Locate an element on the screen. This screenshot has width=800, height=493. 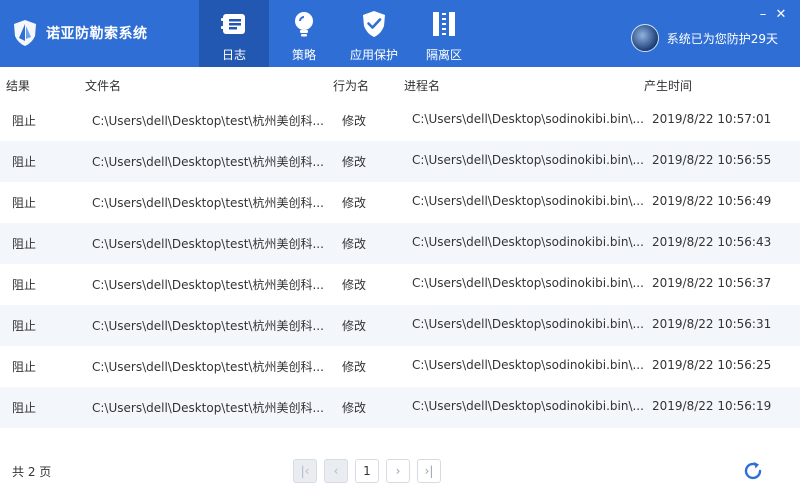
cell-time: 2019/8/22 10:56:49 is located at coordinates (712, 201).